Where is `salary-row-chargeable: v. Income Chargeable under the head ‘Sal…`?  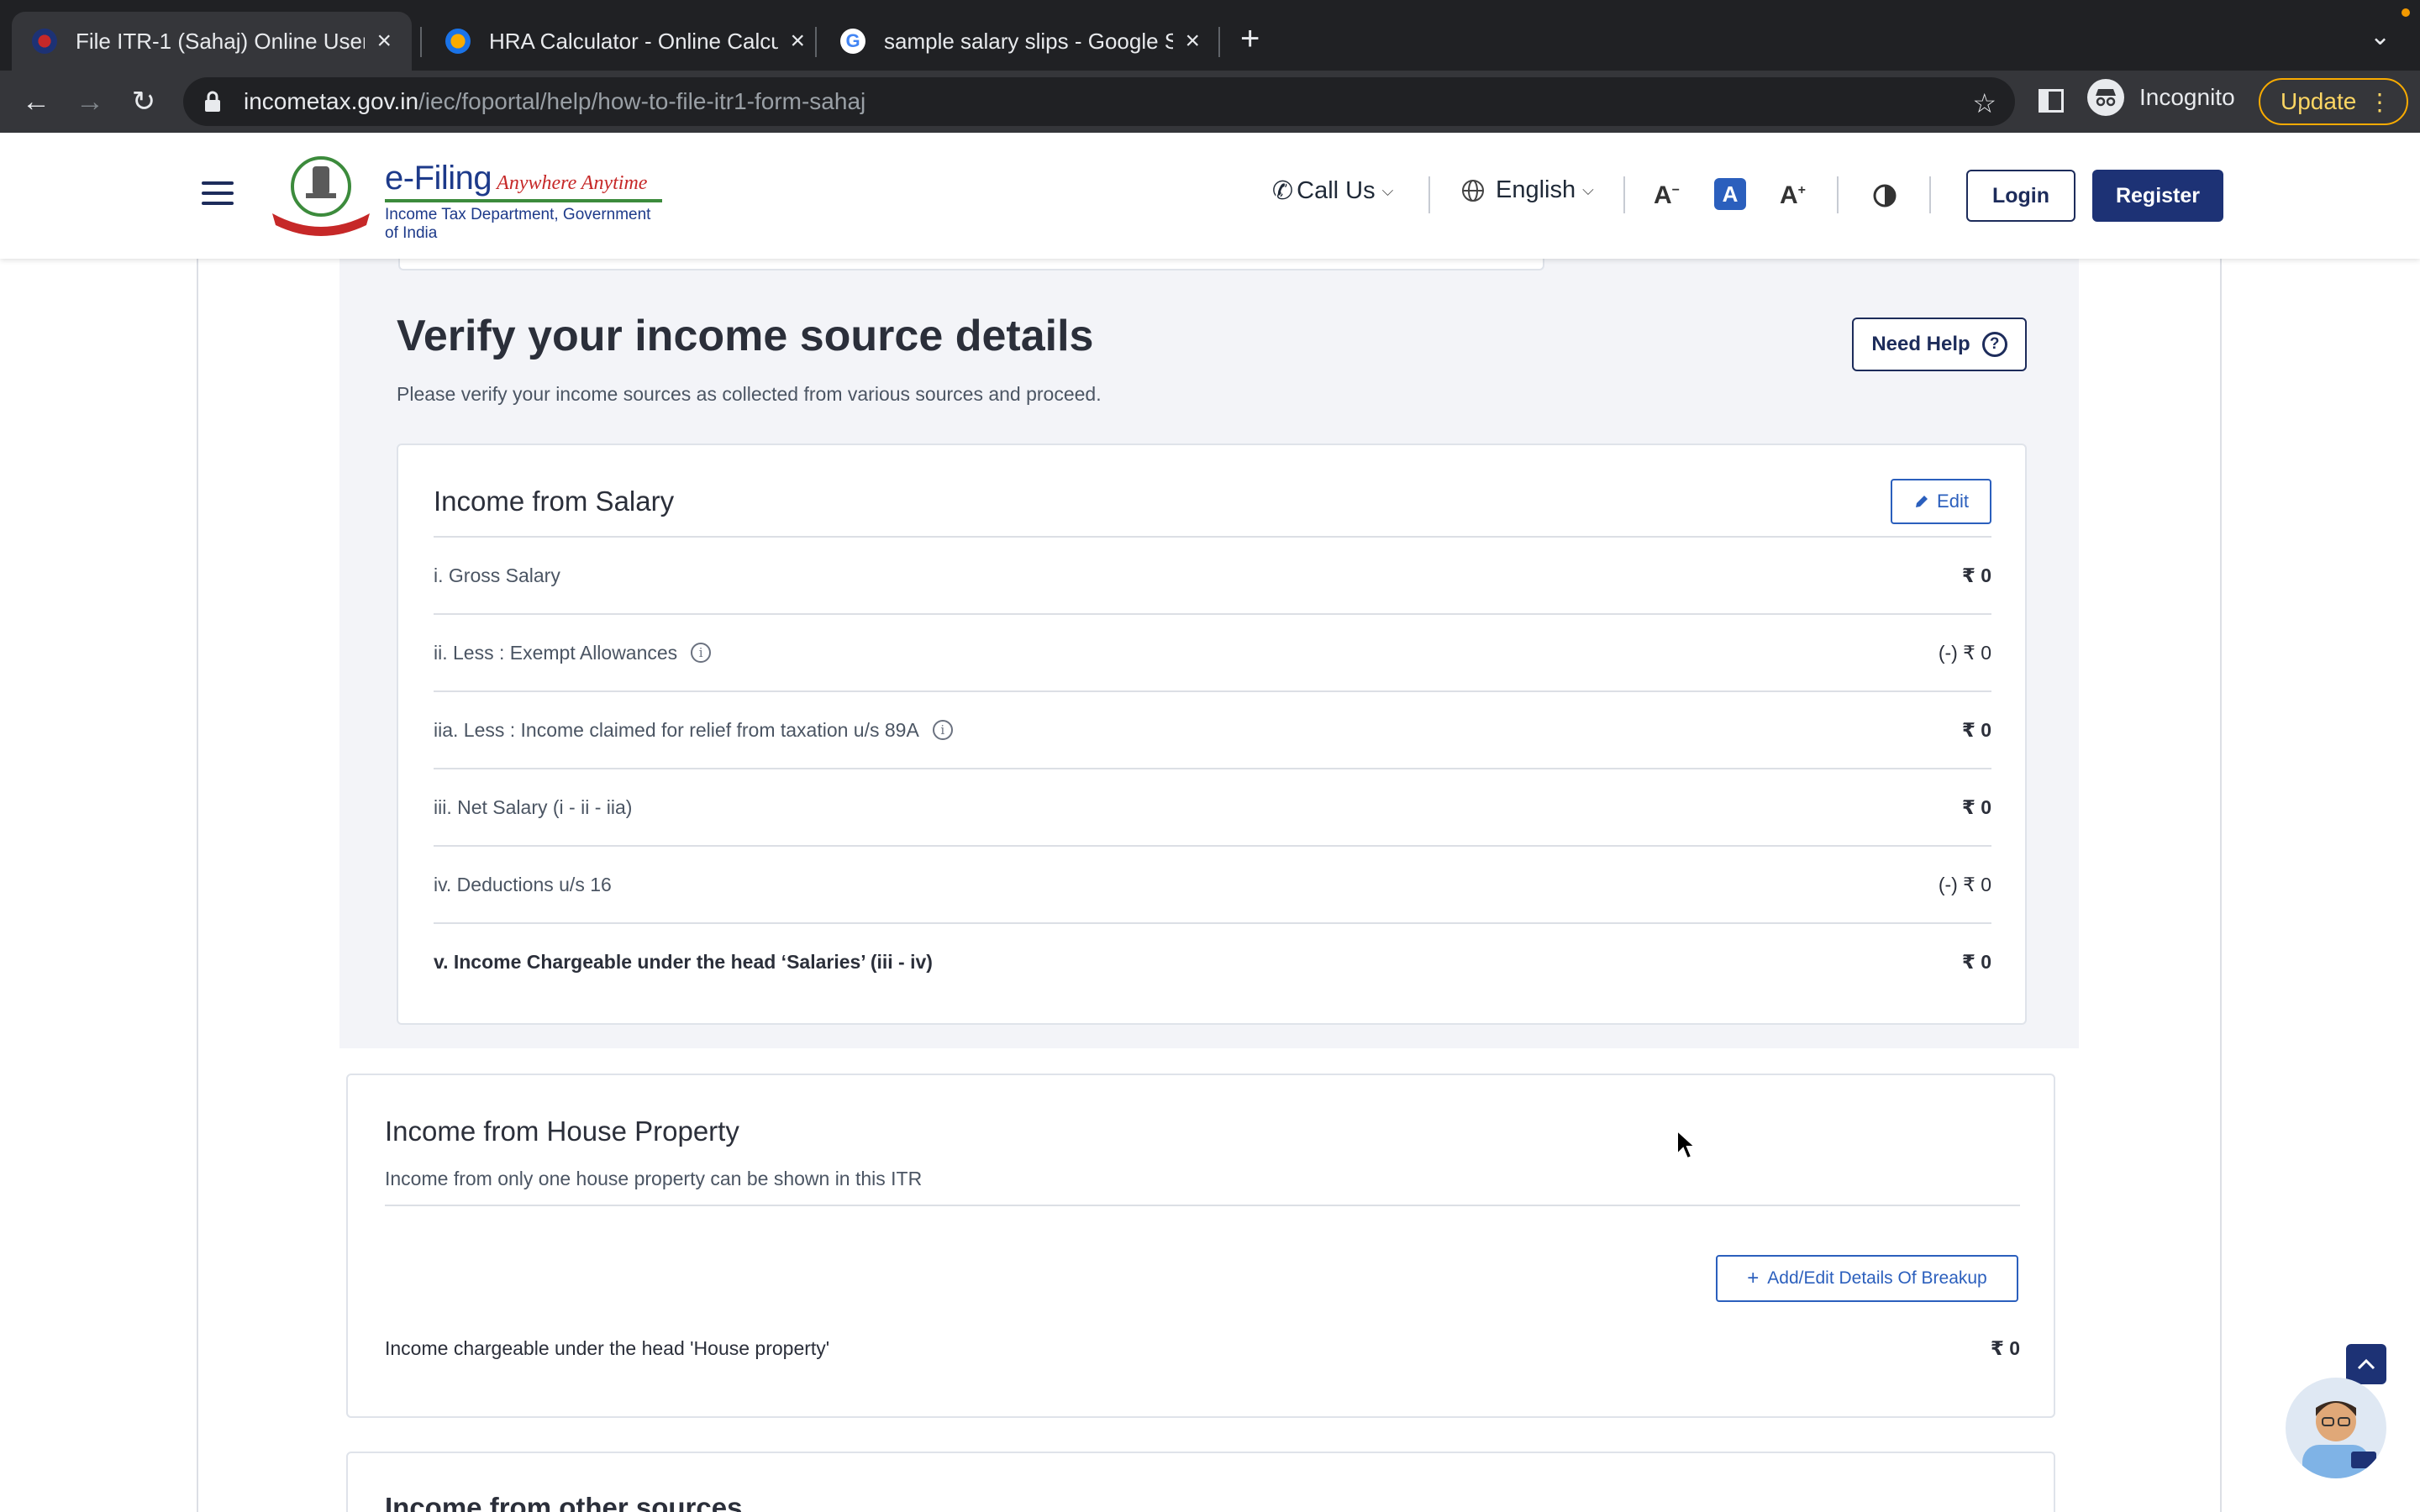
salary-row-chargeable: v. Income Chargeable under the head ‘Sal… is located at coordinates (1212, 961).